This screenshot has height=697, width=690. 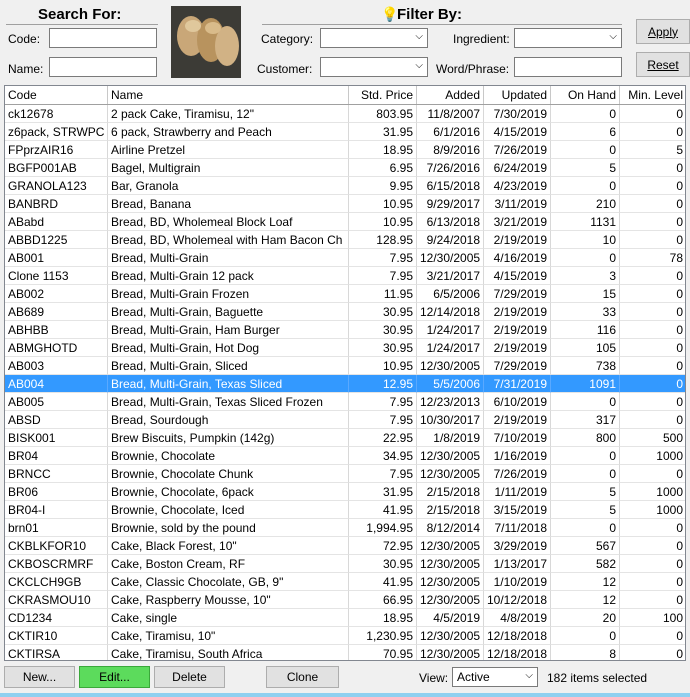 What do you see at coordinates (374, 67) in the screenshot?
I see `customer-select: ⌵` at bounding box center [374, 67].